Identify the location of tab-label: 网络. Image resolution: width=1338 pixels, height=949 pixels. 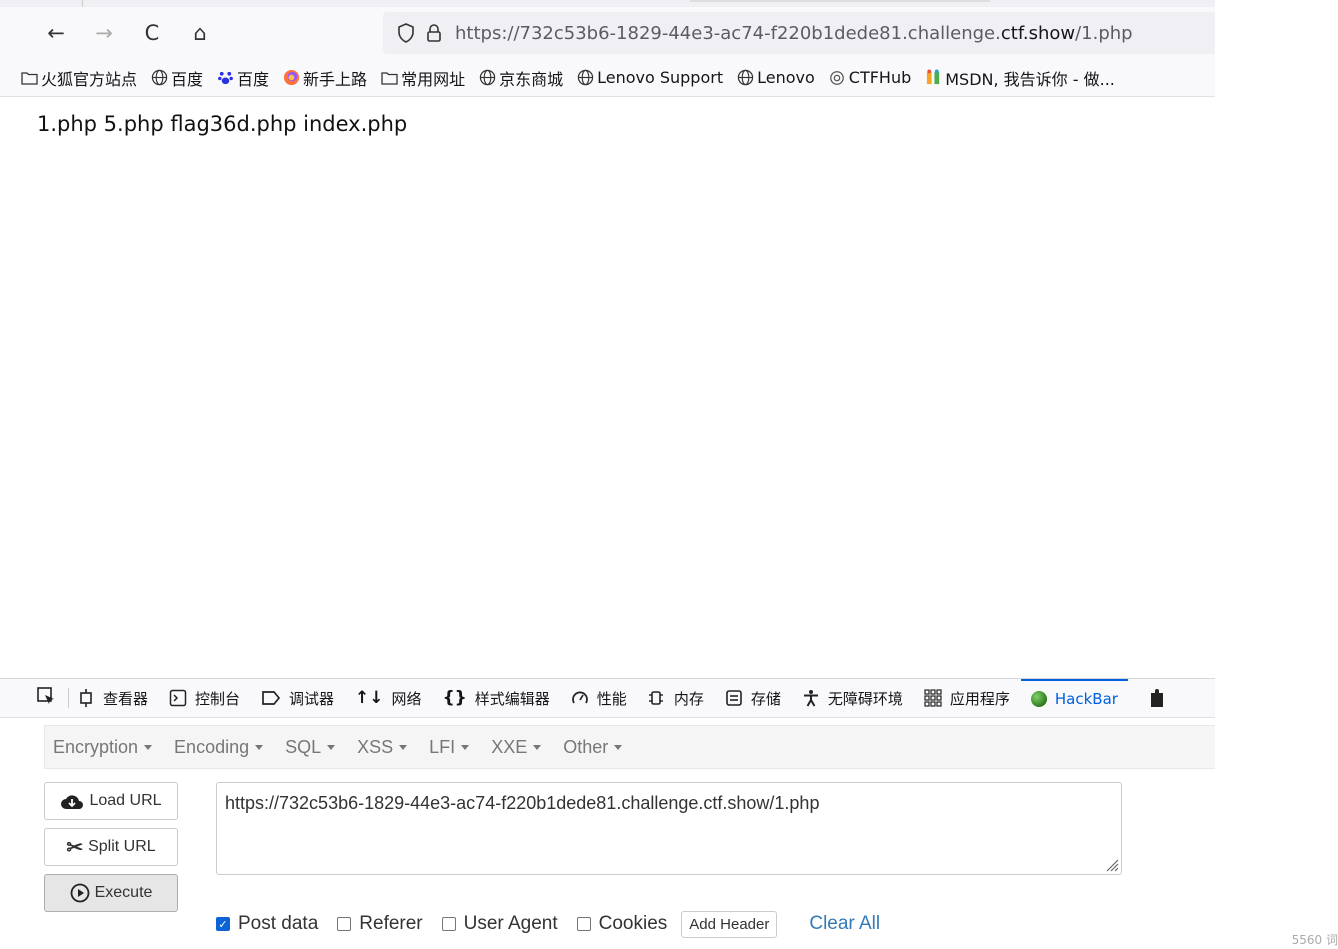
(406, 698).